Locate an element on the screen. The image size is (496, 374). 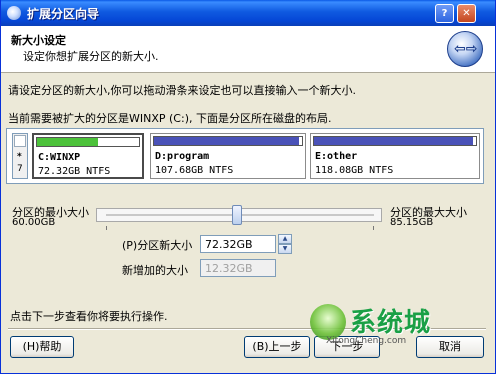
close-button: ✕ is located at coordinates (466, 13).